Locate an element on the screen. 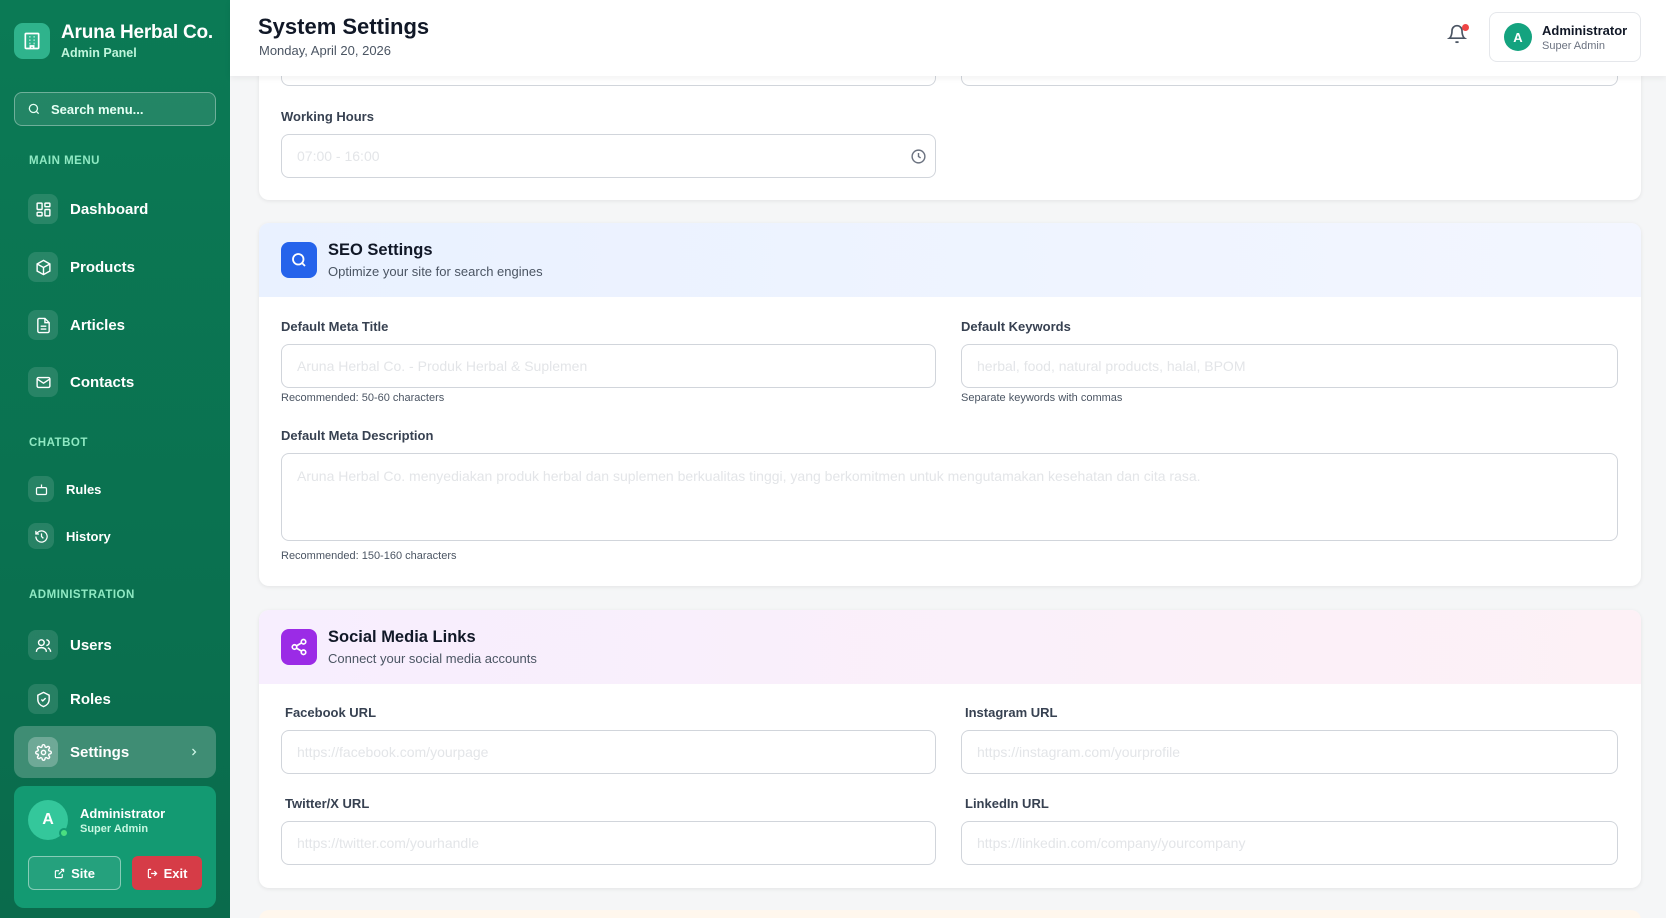  instagram-url-input: https://instagram.com/yourprofile is located at coordinates (1289, 752).